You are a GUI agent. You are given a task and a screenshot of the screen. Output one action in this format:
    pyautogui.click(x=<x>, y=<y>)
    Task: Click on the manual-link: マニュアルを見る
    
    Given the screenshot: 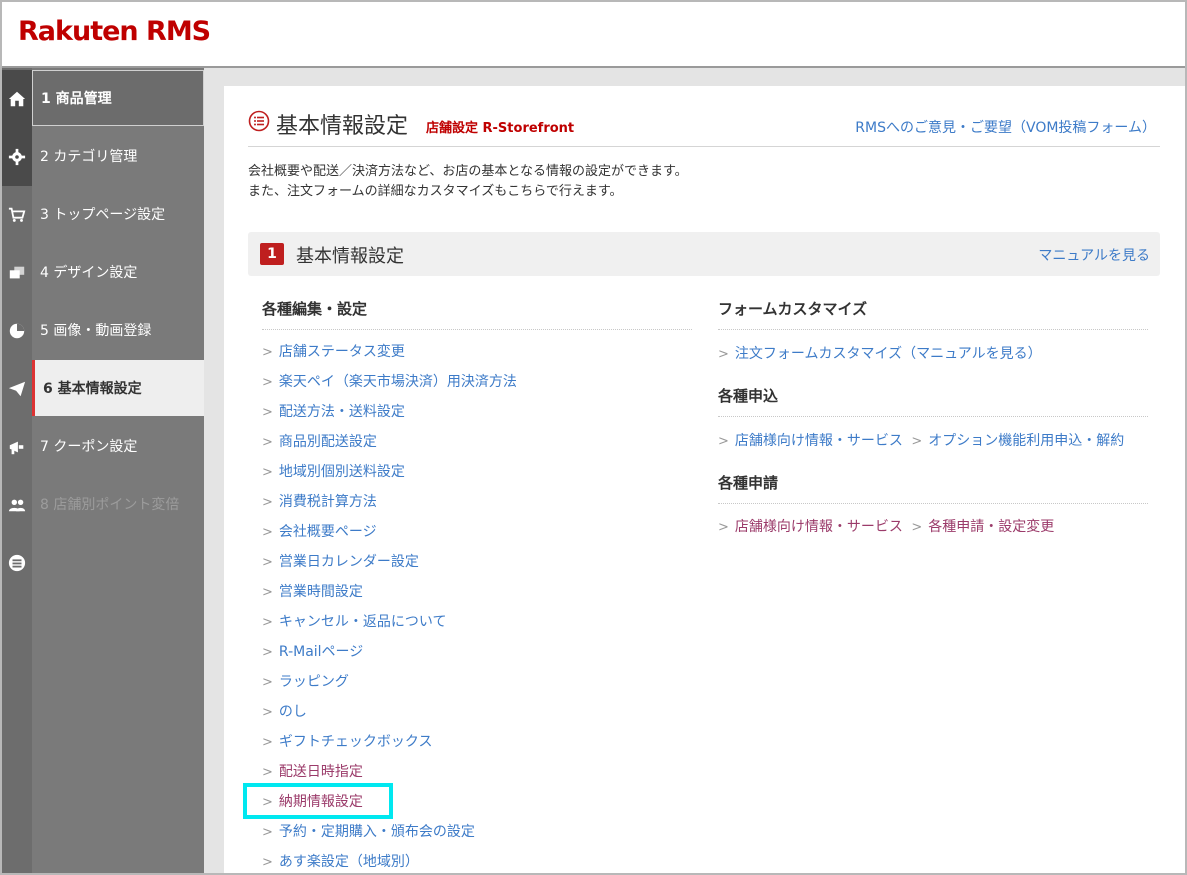 What is the action you would take?
    pyautogui.click(x=1094, y=255)
    